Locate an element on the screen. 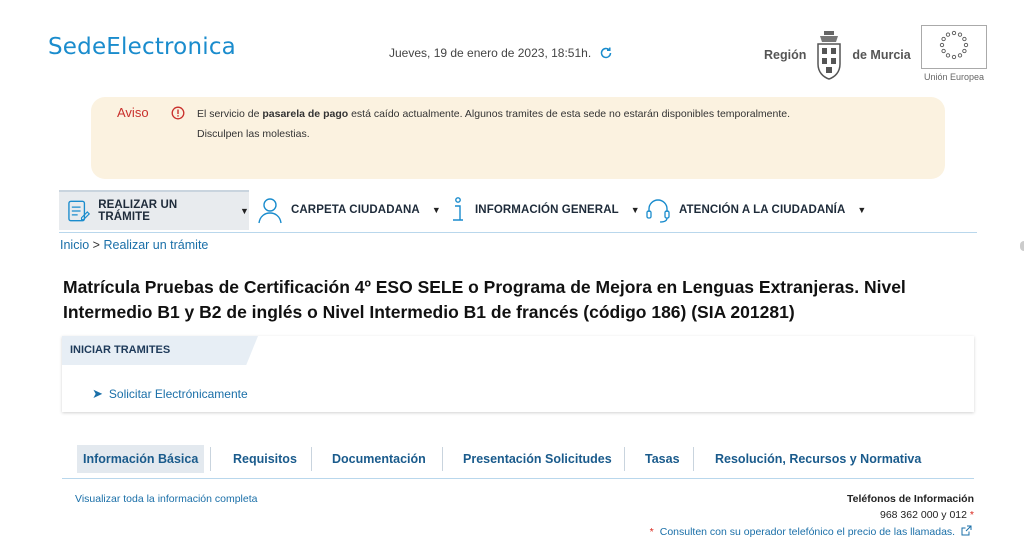 The image size is (1024, 553). nav-item-carpeta-ciudadana: CARPETA CIUDADANA ▼ is located at coordinates (349, 210).